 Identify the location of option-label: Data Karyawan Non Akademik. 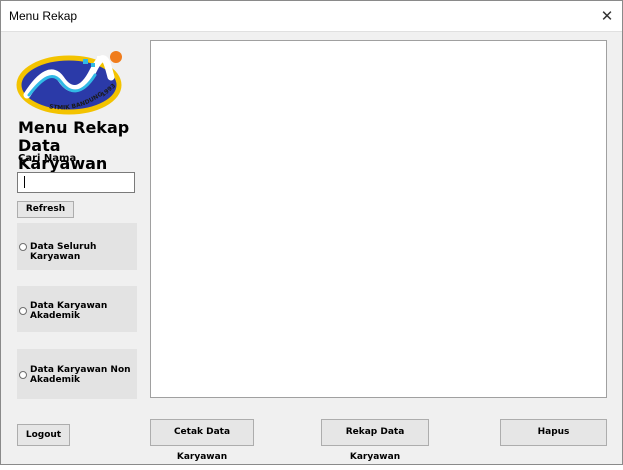
(80, 375).